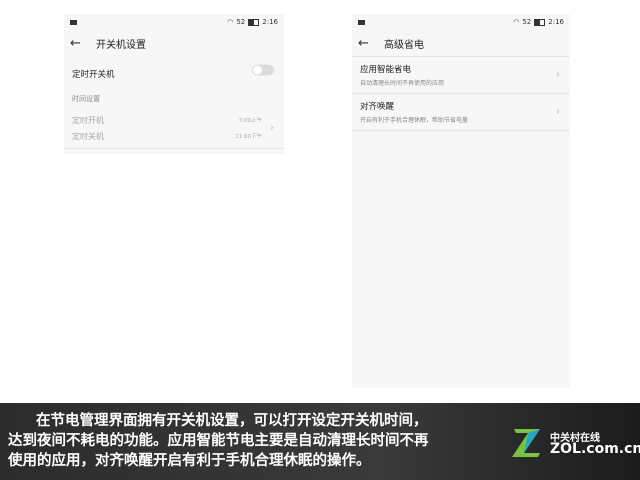  I want to click on smart-app-saving-label: 应用智能省电, so click(386, 70).